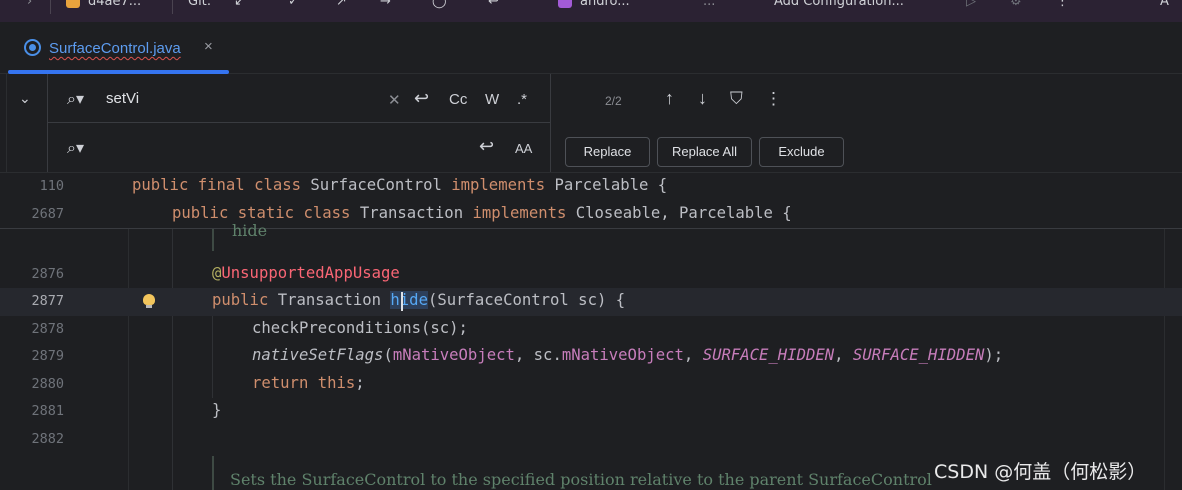 The width and height of the screenshot is (1182, 490). What do you see at coordinates (607, 152) in the screenshot?
I see `replace-button: Replace` at bounding box center [607, 152].